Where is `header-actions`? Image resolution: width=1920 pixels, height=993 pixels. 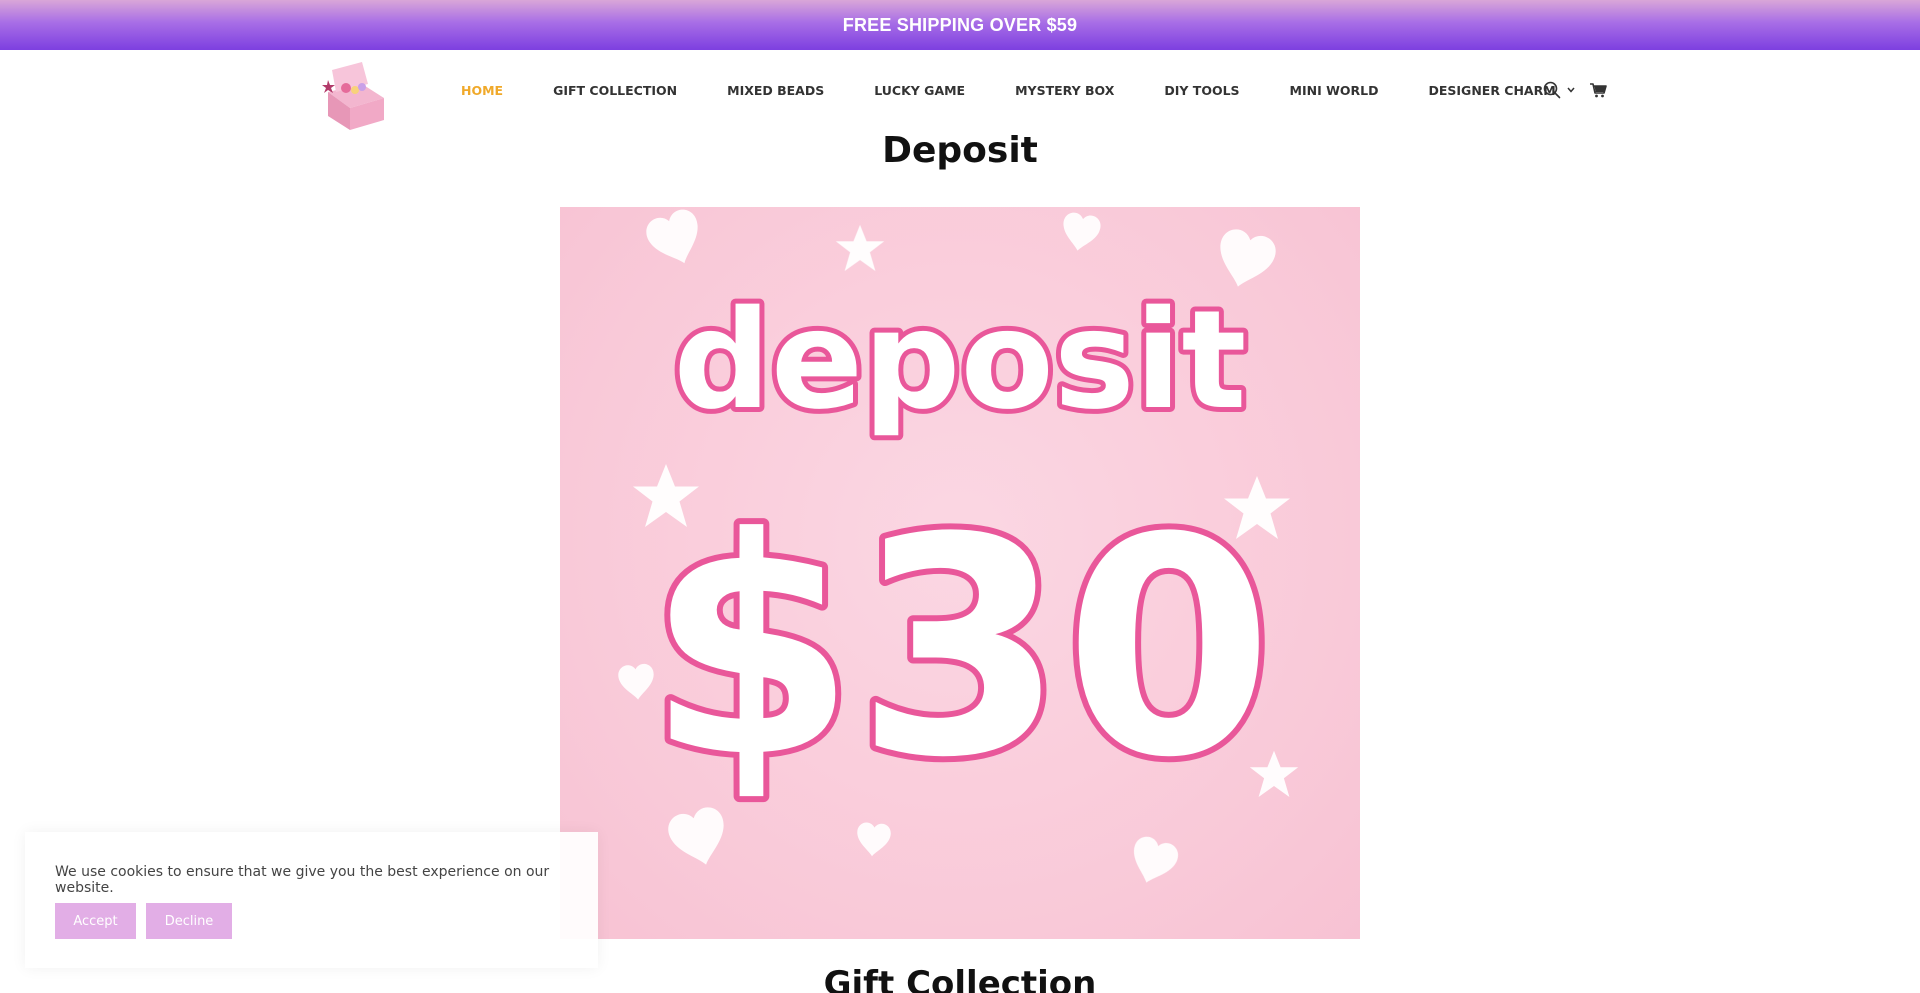
header-actions is located at coordinates (1575, 90).